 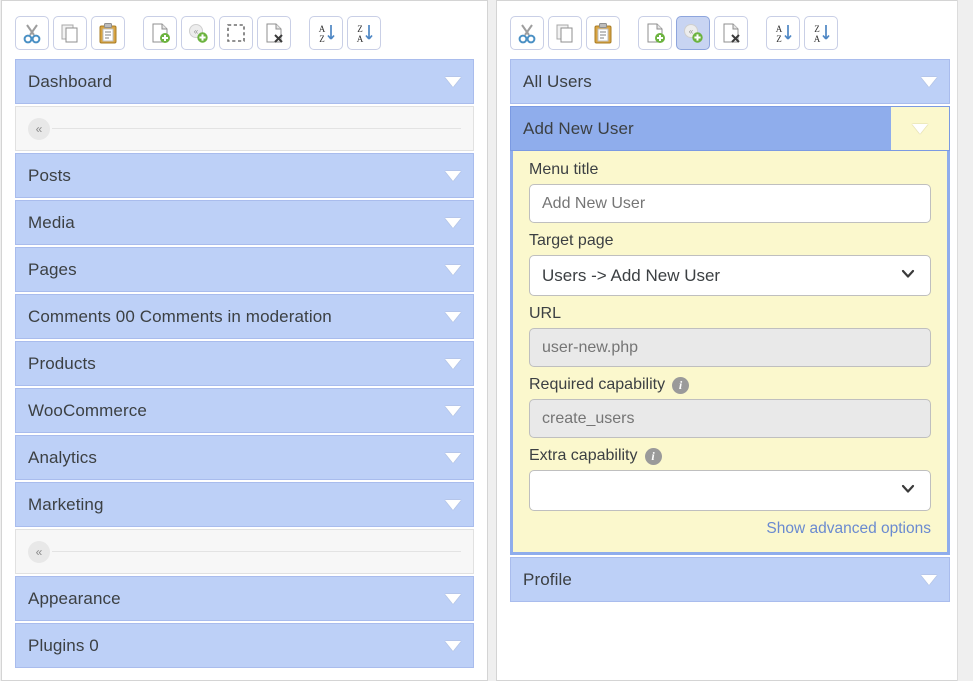 I want to click on separator-line, so click(x=256, y=128).